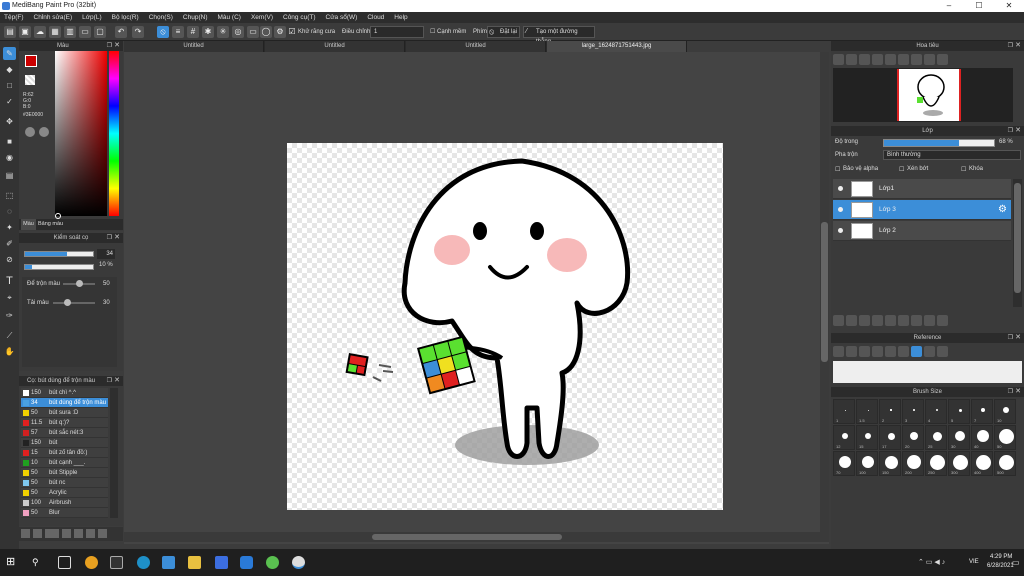  I want to click on hand-tool-icon: ✋, so click(9, 351).